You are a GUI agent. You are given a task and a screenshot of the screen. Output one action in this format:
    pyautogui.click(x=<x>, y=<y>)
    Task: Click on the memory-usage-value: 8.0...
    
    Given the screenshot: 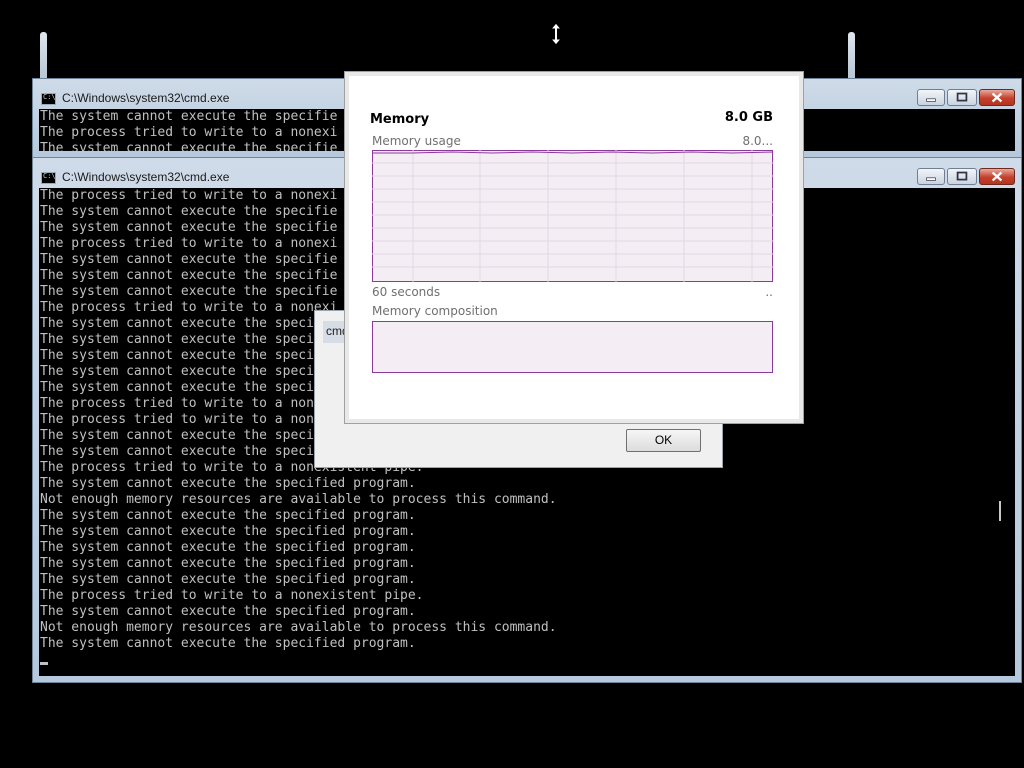 What is the action you would take?
    pyautogui.click(x=757, y=141)
    